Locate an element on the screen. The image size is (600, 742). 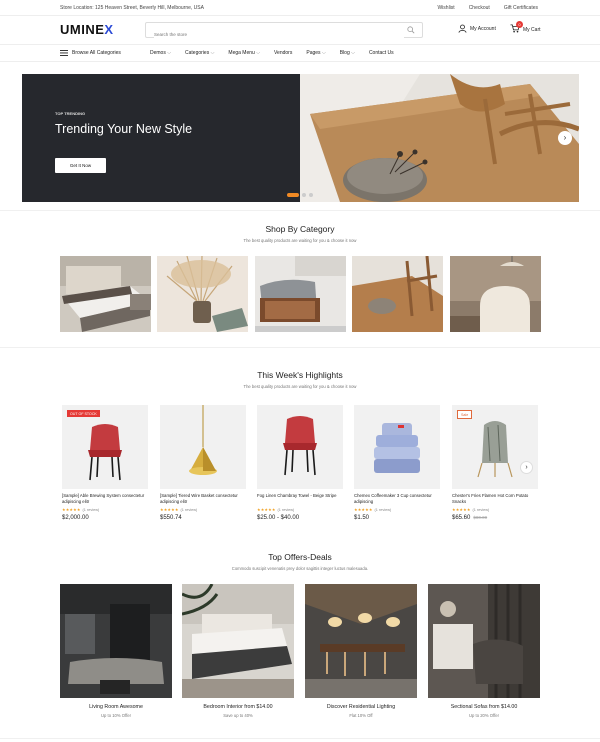
product-image: Sale is located at coordinates (495, 447).